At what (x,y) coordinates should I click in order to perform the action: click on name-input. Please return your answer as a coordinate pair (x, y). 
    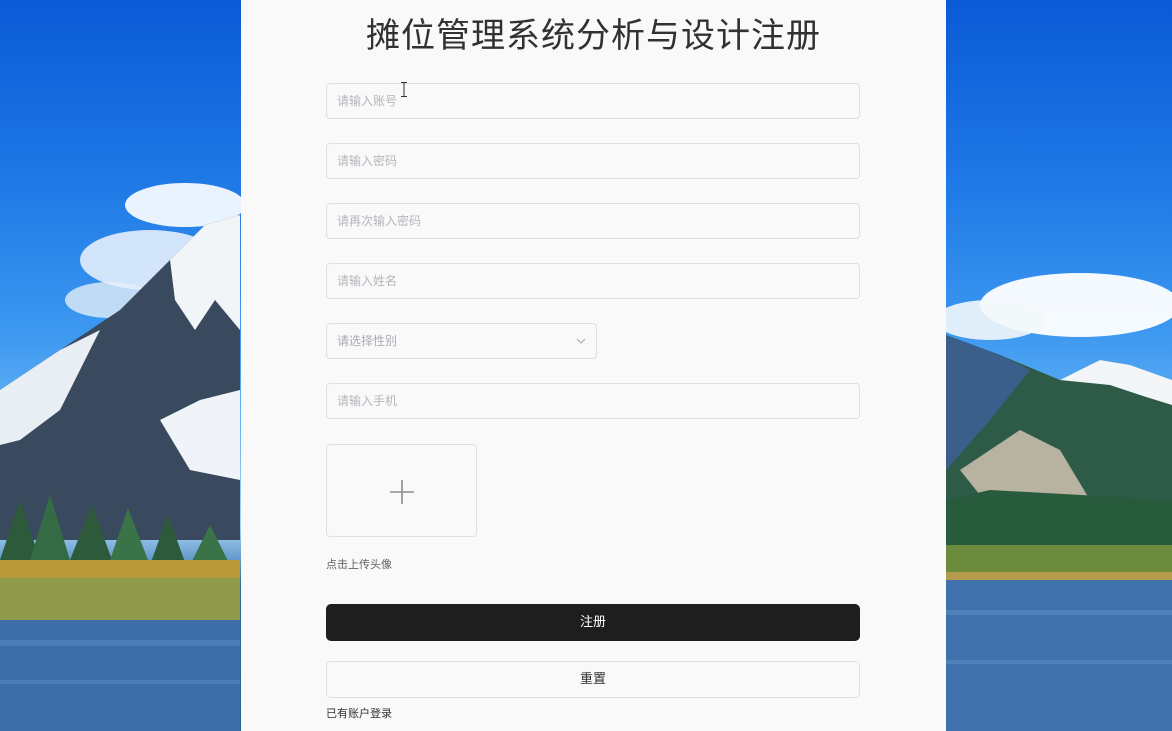
    Looking at the image, I should click on (593, 281).